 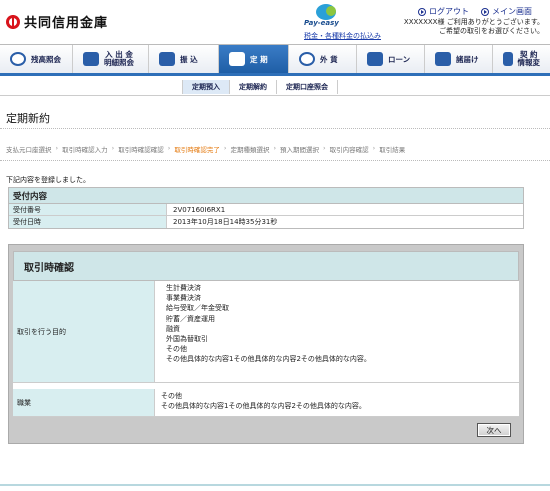 What do you see at coordinates (266, 196) in the screenshot?
I see `receipt-title: 受付内容` at bounding box center [266, 196].